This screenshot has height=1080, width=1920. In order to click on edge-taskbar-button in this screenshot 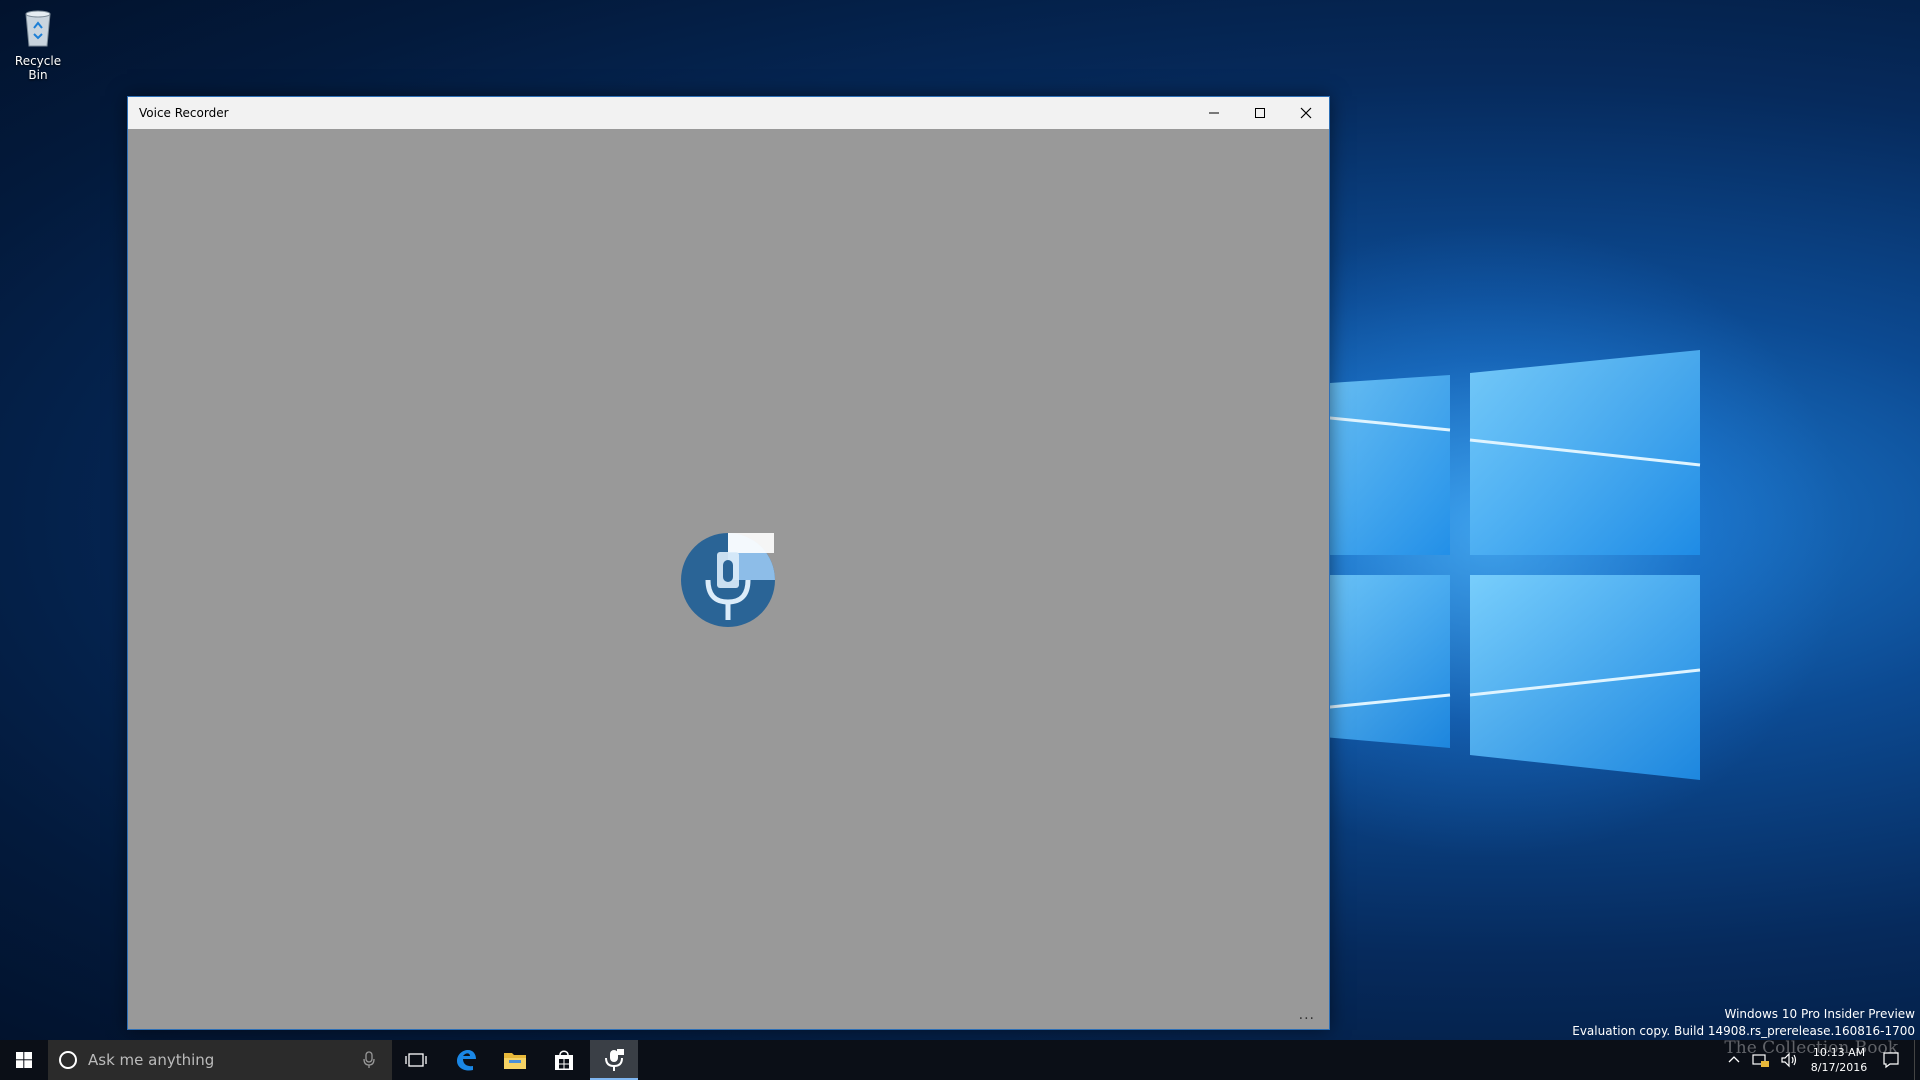, I will do `click(466, 1060)`.